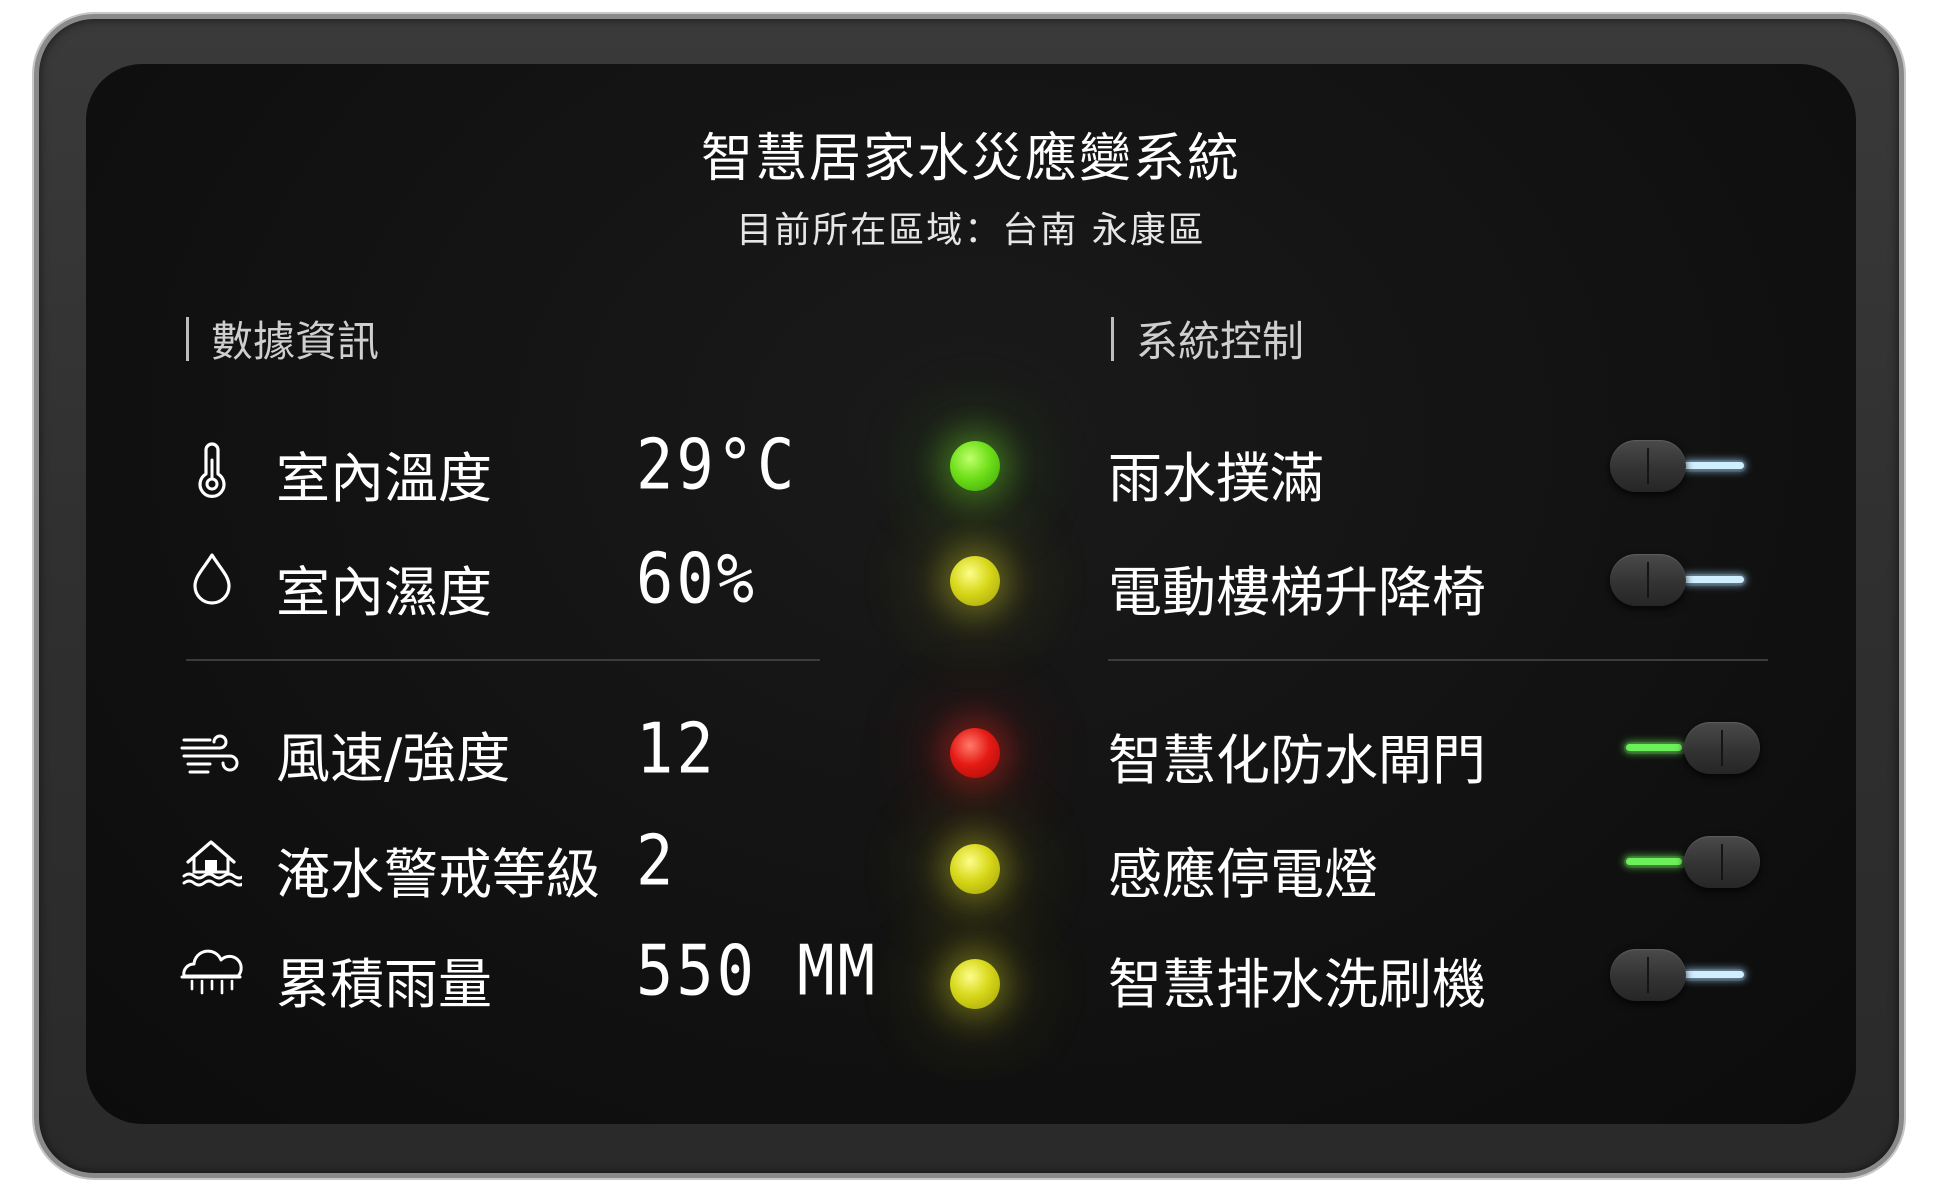  What do you see at coordinates (438, 874) in the screenshot?
I see `flood-level-label: 淹水警戒等級` at bounding box center [438, 874].